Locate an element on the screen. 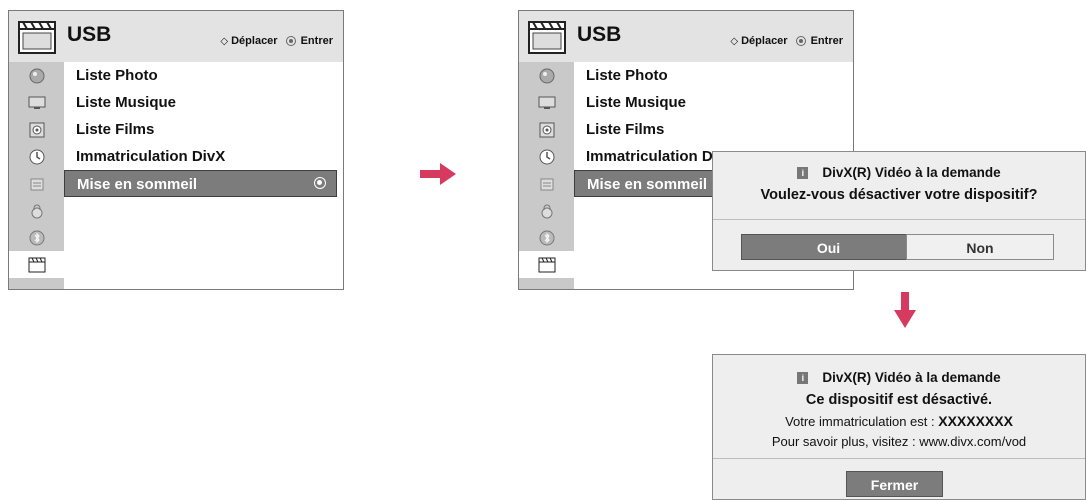 The width and height of the screenshot is (1086, 500). no-button: Non is located at coordinates (980, 247).